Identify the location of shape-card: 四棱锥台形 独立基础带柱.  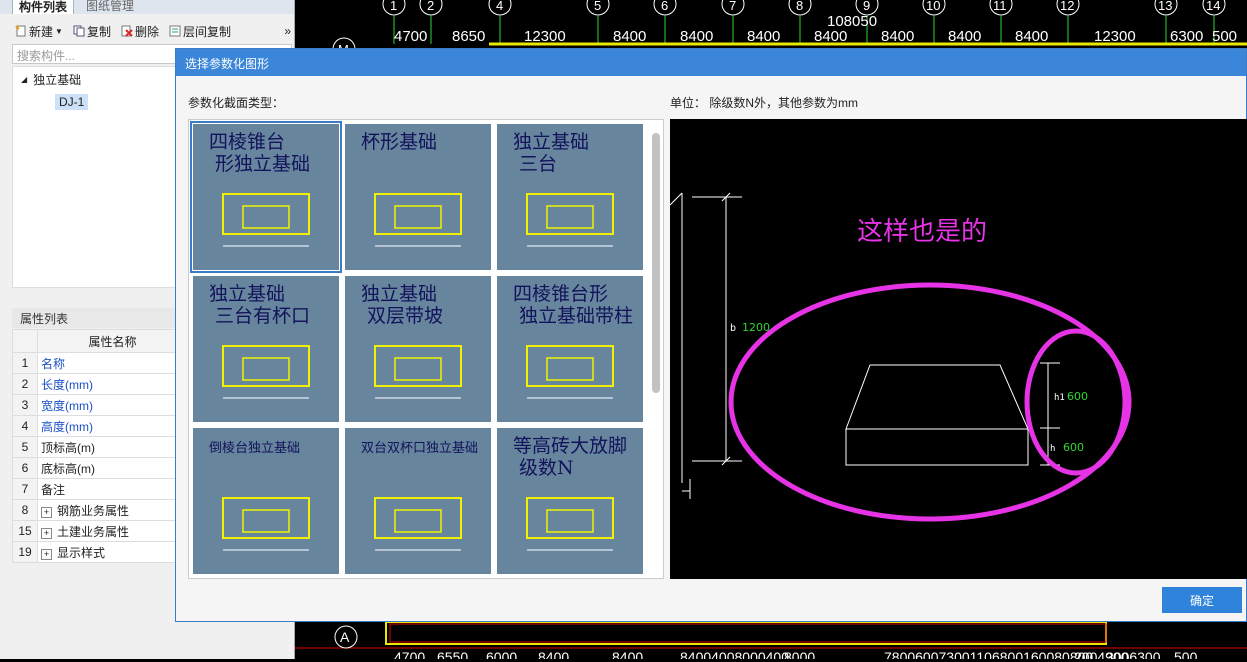
(570, 349).